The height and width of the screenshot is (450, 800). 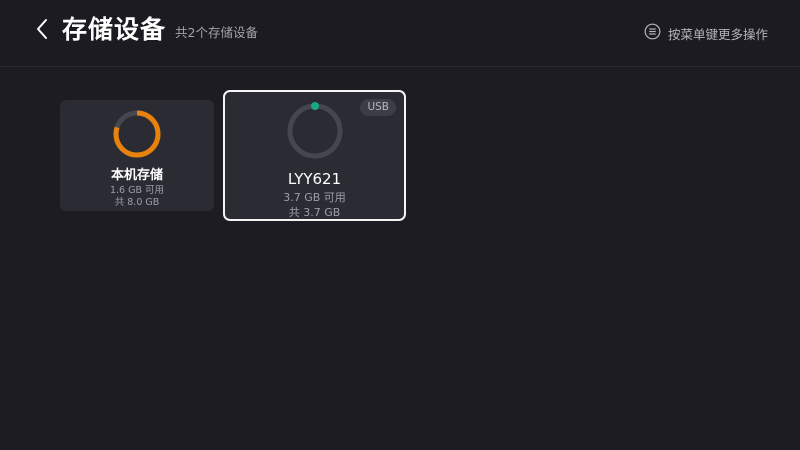 I want to click on menu-hint: 按菜单键更多操作, so click(x=706, y=33).